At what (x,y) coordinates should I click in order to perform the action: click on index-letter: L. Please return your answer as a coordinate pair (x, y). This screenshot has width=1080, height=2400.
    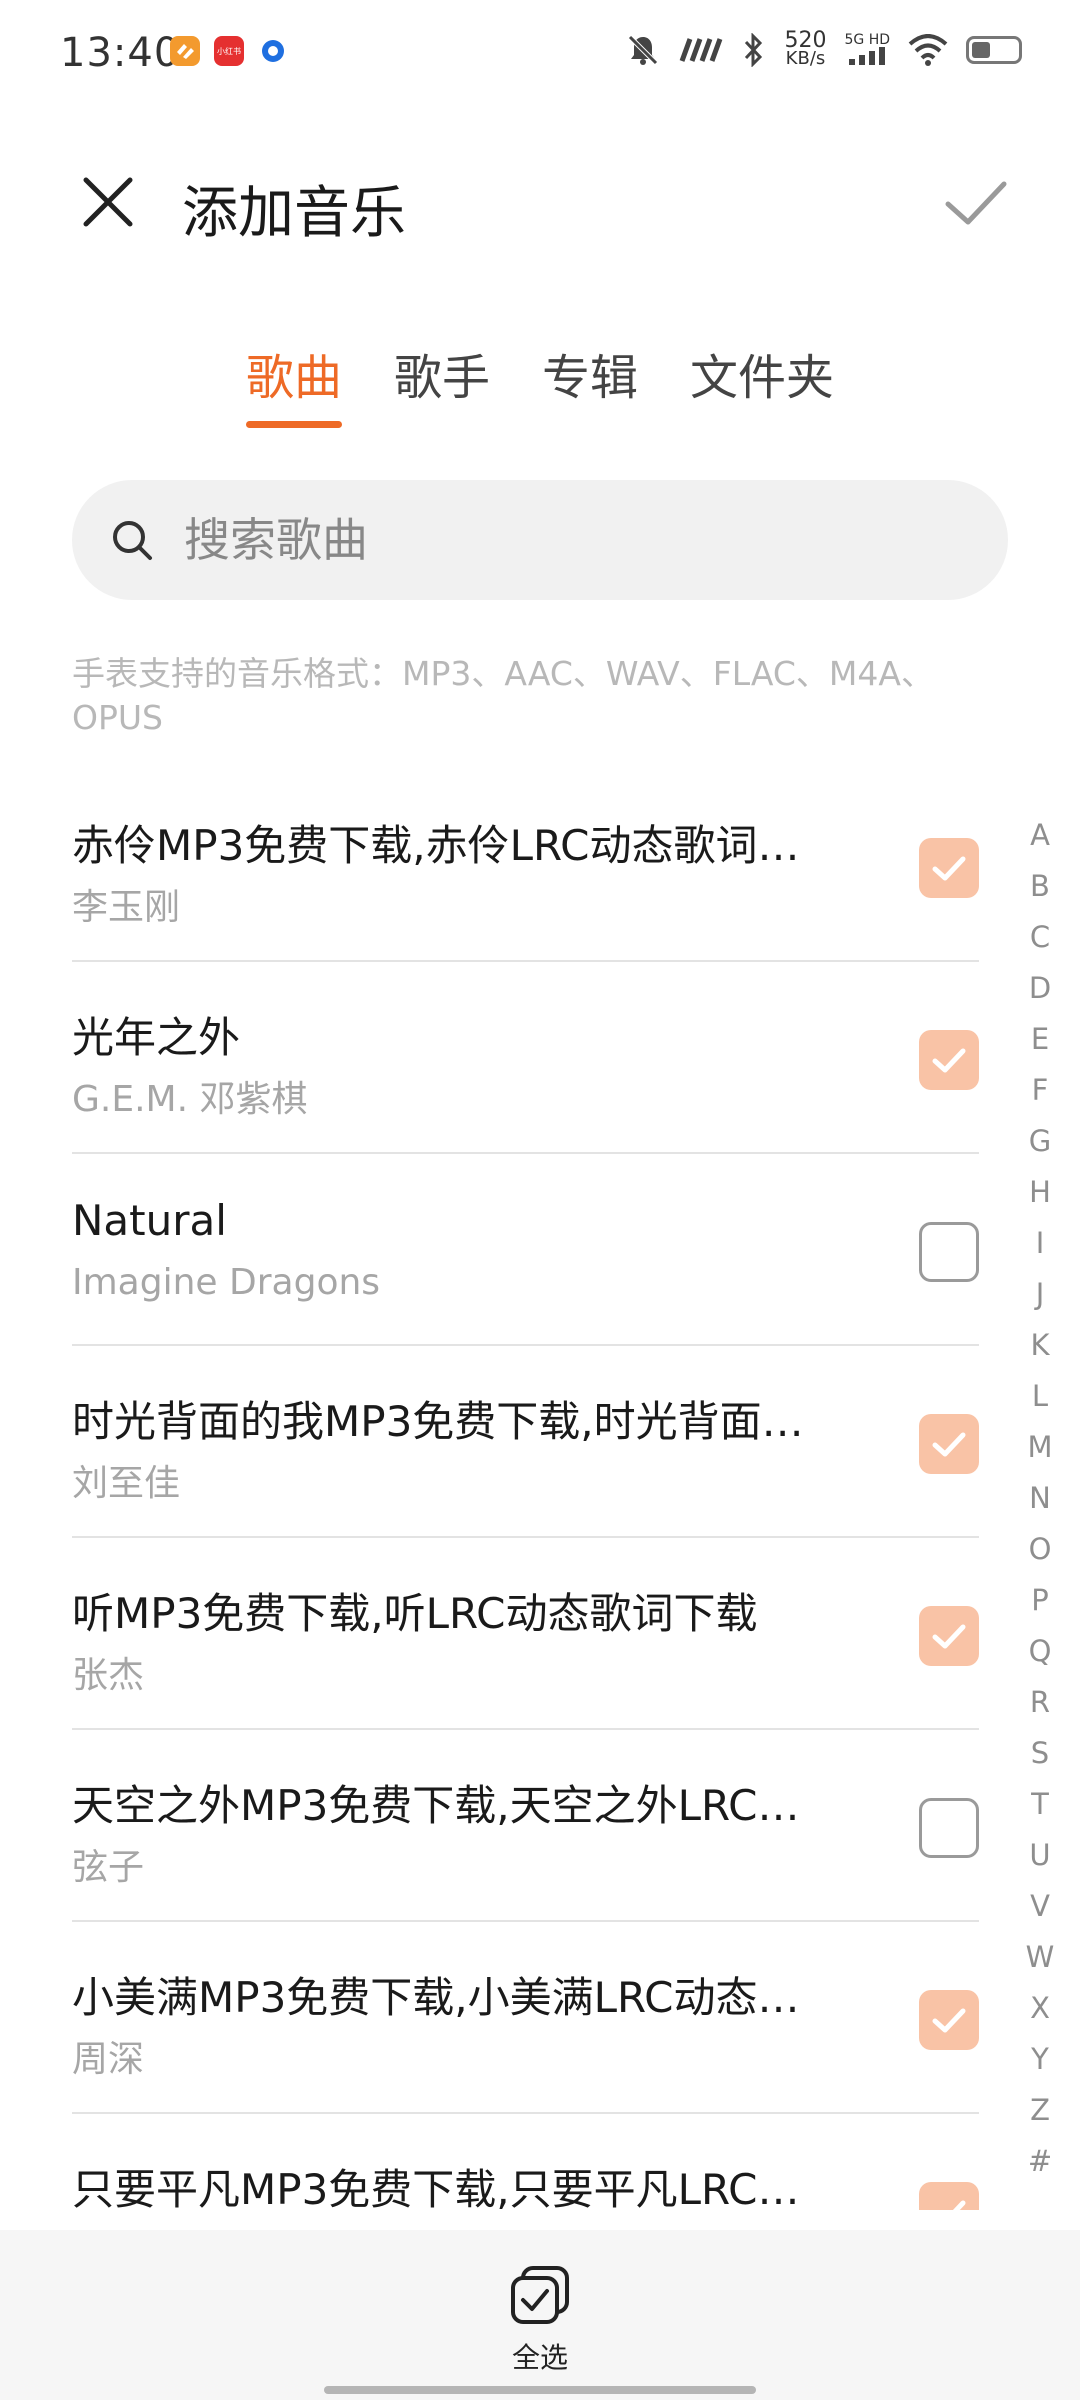
    Looking at the image, I should click on (1040, 1396).